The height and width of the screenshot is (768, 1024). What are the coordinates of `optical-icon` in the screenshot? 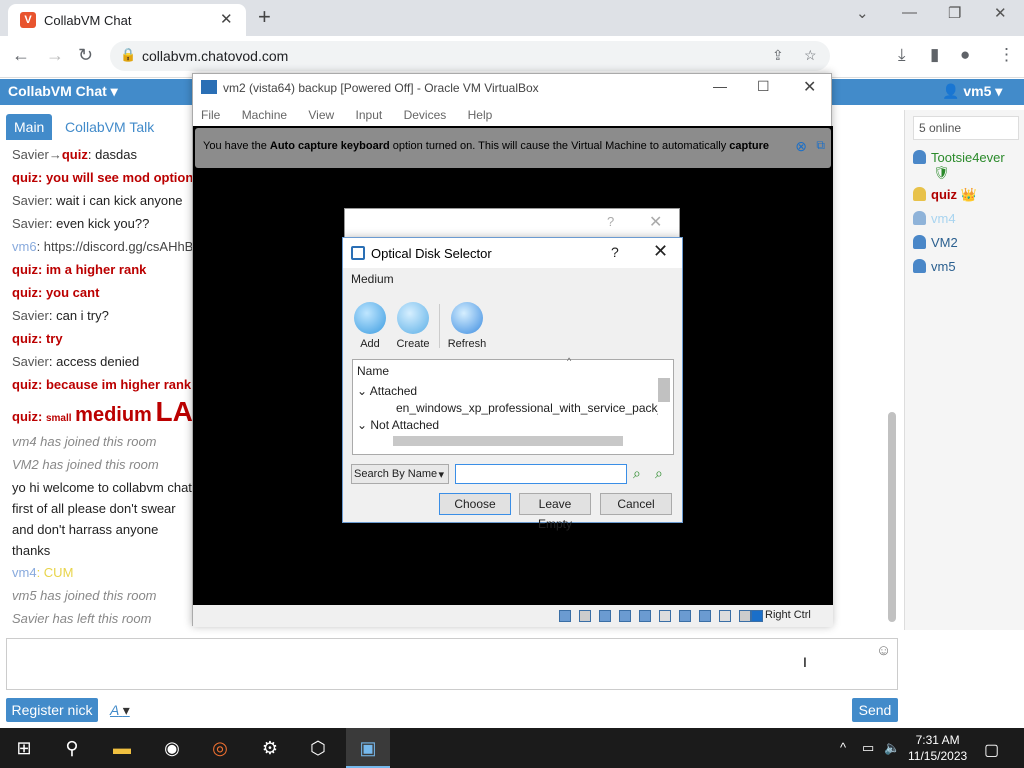 It's located at (585, 616).